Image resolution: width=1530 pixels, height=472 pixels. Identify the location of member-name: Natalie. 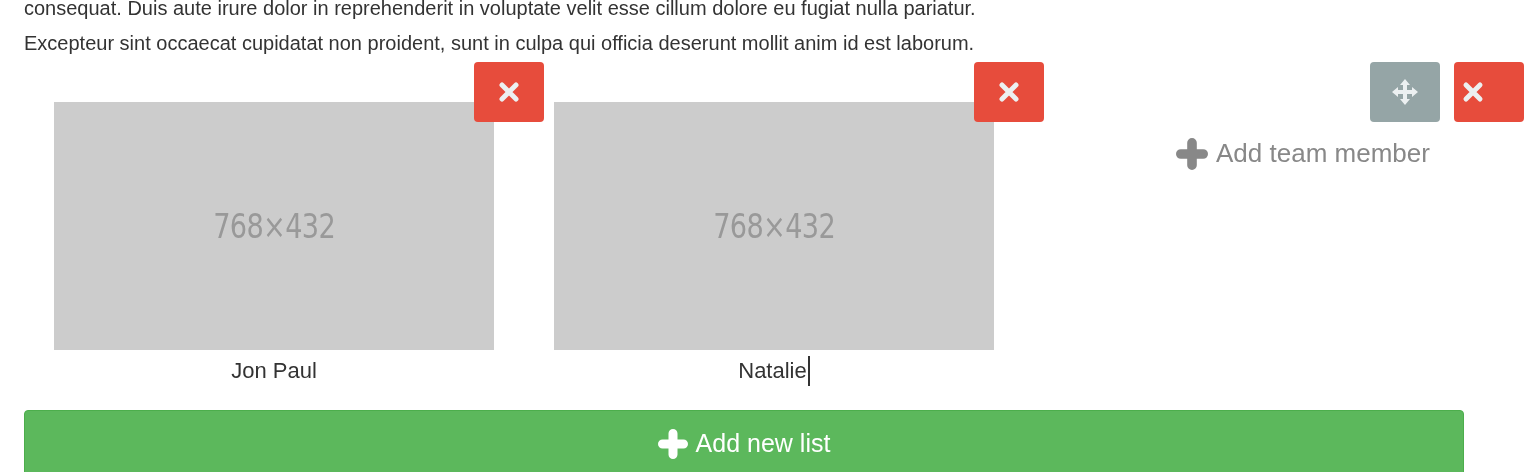
(774, 371).